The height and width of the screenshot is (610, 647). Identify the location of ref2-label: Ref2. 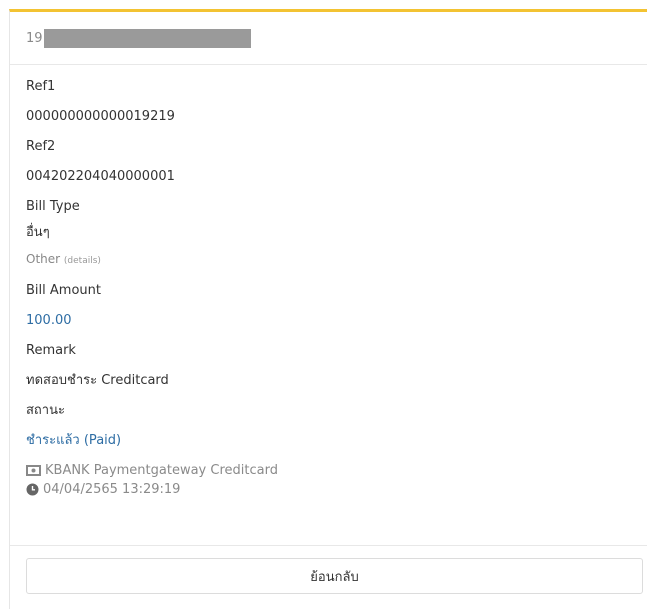
(41, 146).